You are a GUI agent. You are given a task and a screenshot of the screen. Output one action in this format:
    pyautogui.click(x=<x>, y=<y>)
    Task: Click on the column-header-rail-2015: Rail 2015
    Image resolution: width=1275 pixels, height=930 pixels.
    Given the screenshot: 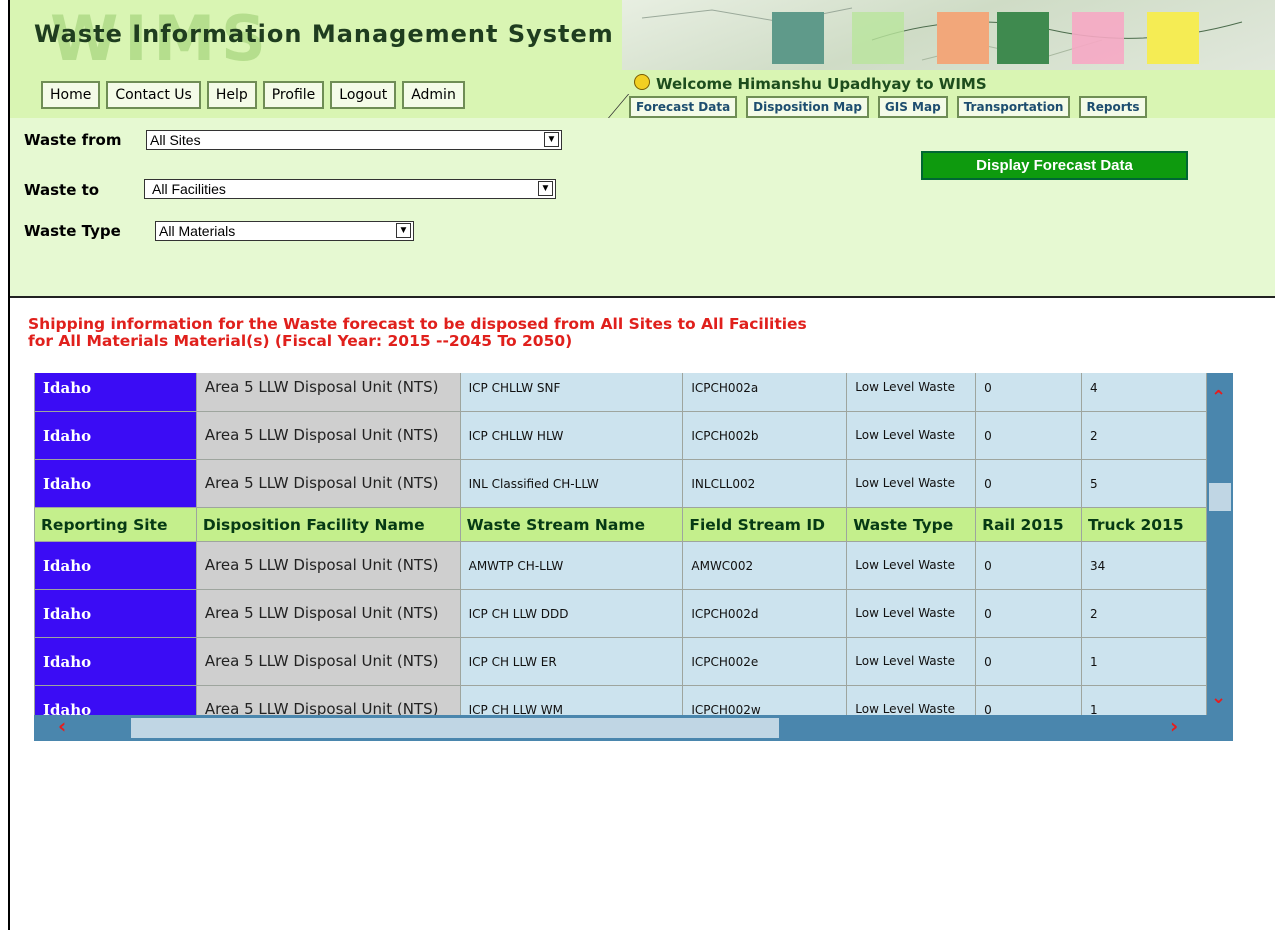 What is the action you would take?
    pyautogui.click(x=1029, y=524)
    